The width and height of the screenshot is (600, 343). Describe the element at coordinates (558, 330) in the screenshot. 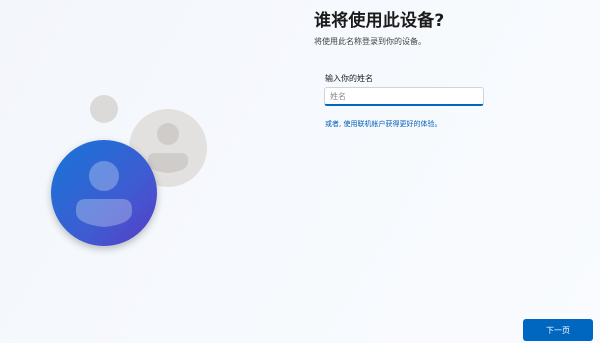

I see `next-button: 下一页` at that location.